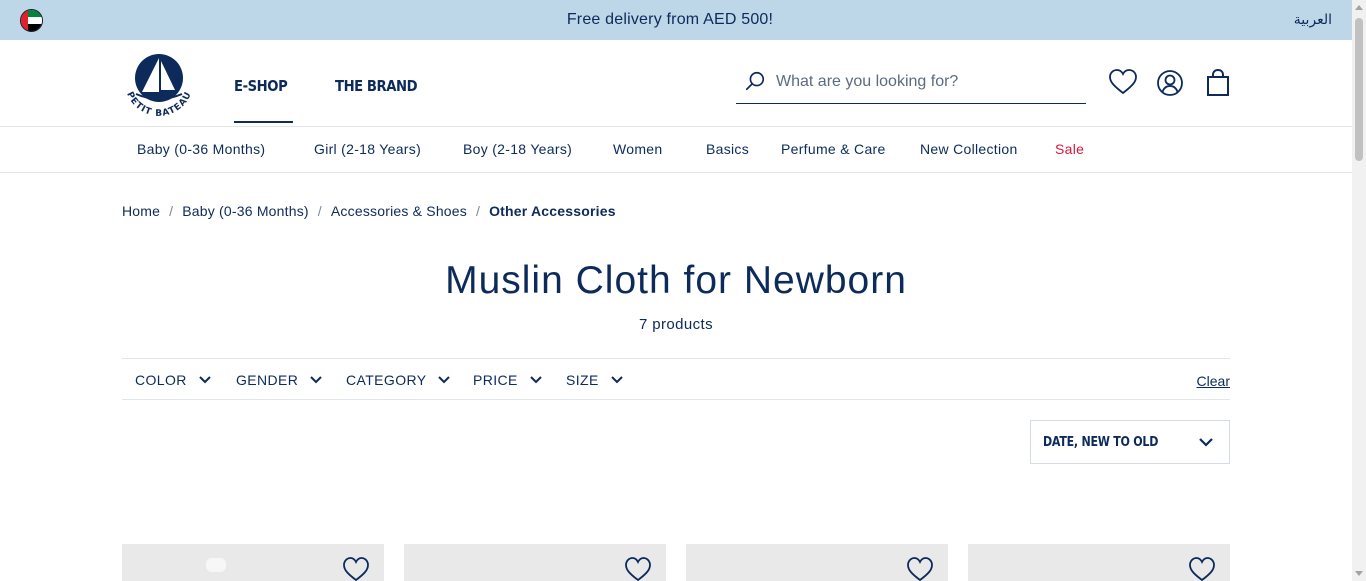 Image resolution: width=1366 pixels, height=581 pixels. Describe the element at coordinates (399, 211) in the screenshot. I see `breadcrumb-accessories-shoes: Accessories & Shoes` at that location.